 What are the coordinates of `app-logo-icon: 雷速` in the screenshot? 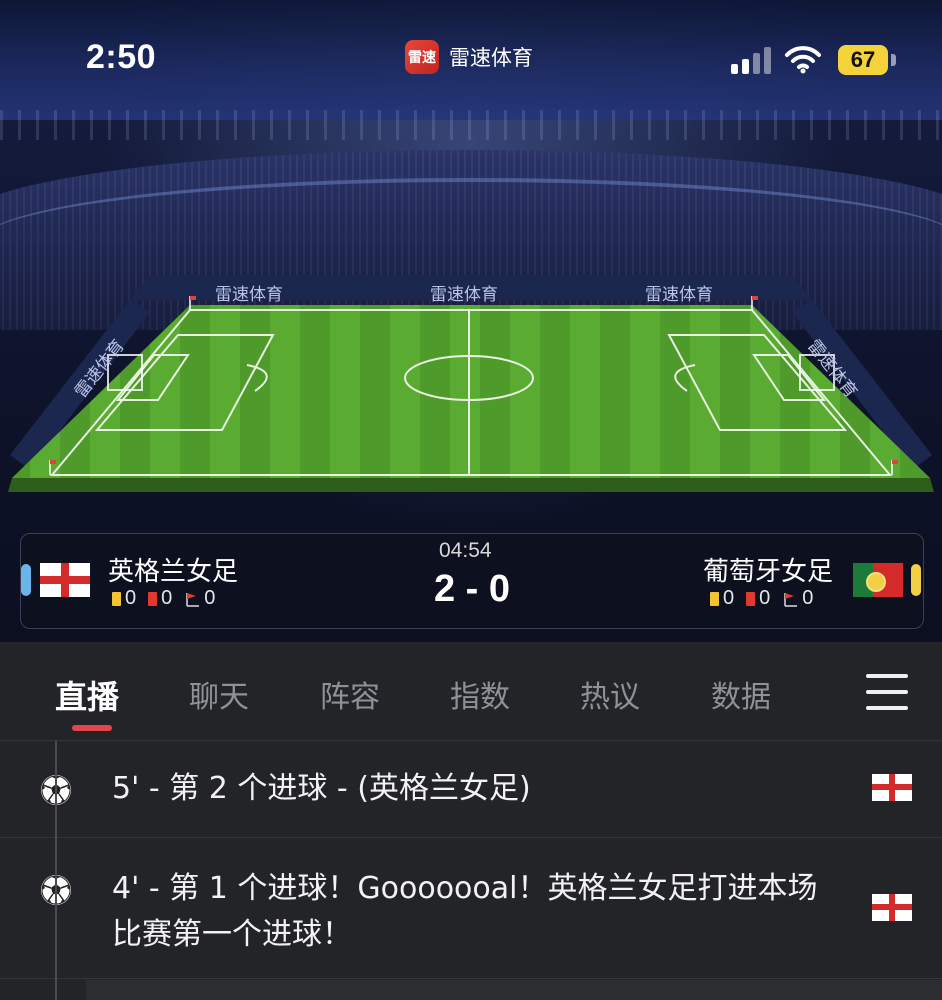 It's located at (422, 57).